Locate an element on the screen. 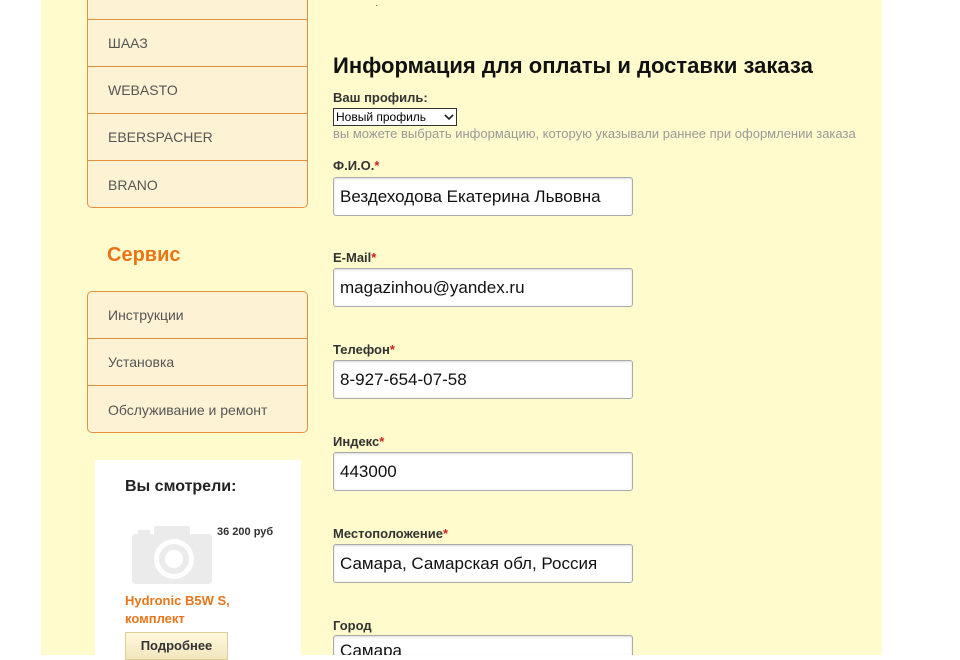 This screenshot has width=960, height=660. fio-input is located at coordinates (483, 196).